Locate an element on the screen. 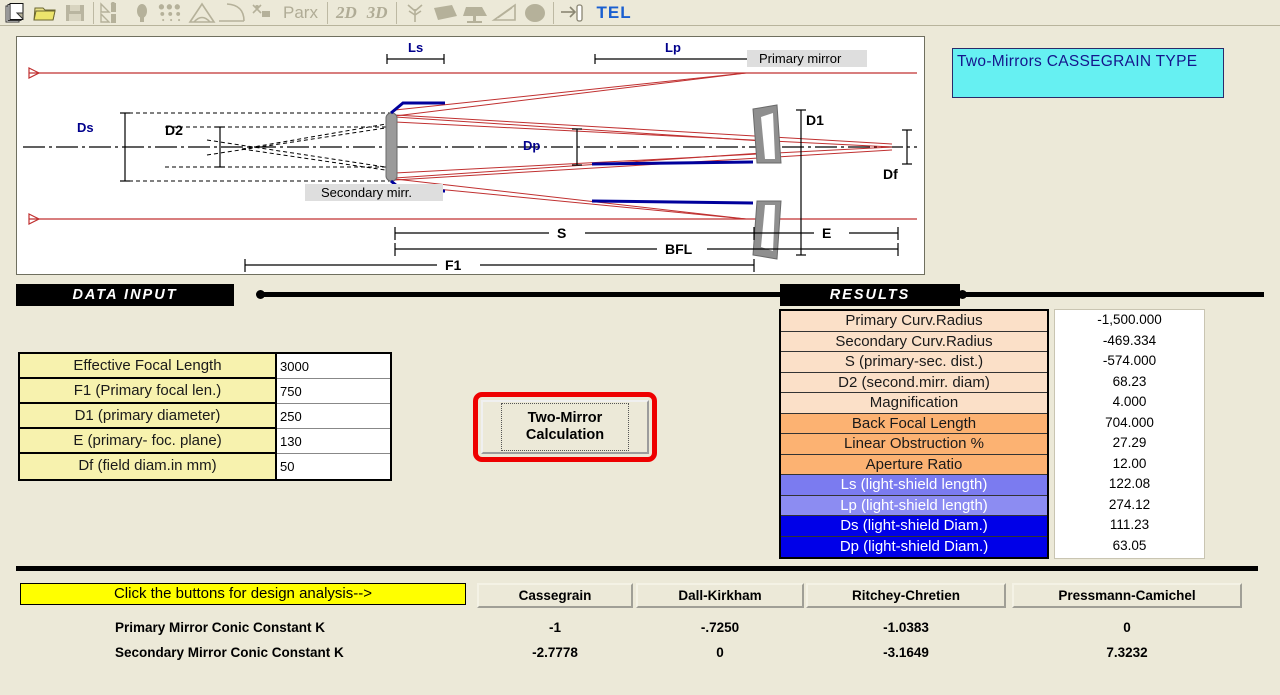  result-label: Ls (light-shield length) is located at coordinates (914, 485).